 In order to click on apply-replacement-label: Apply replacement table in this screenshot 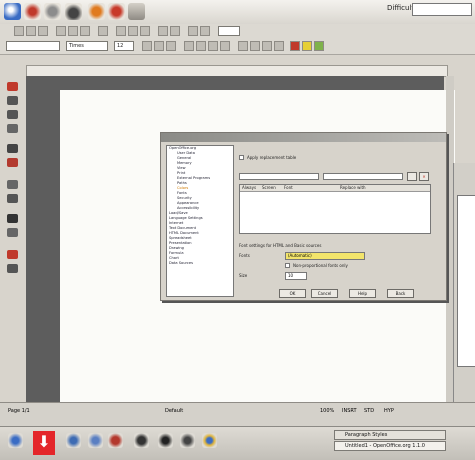, I will do `click(272, 157)`.